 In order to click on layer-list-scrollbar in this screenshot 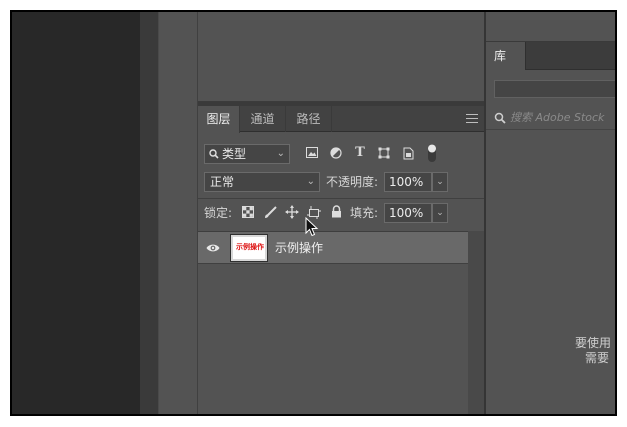, I will do `click(476, 322)`.